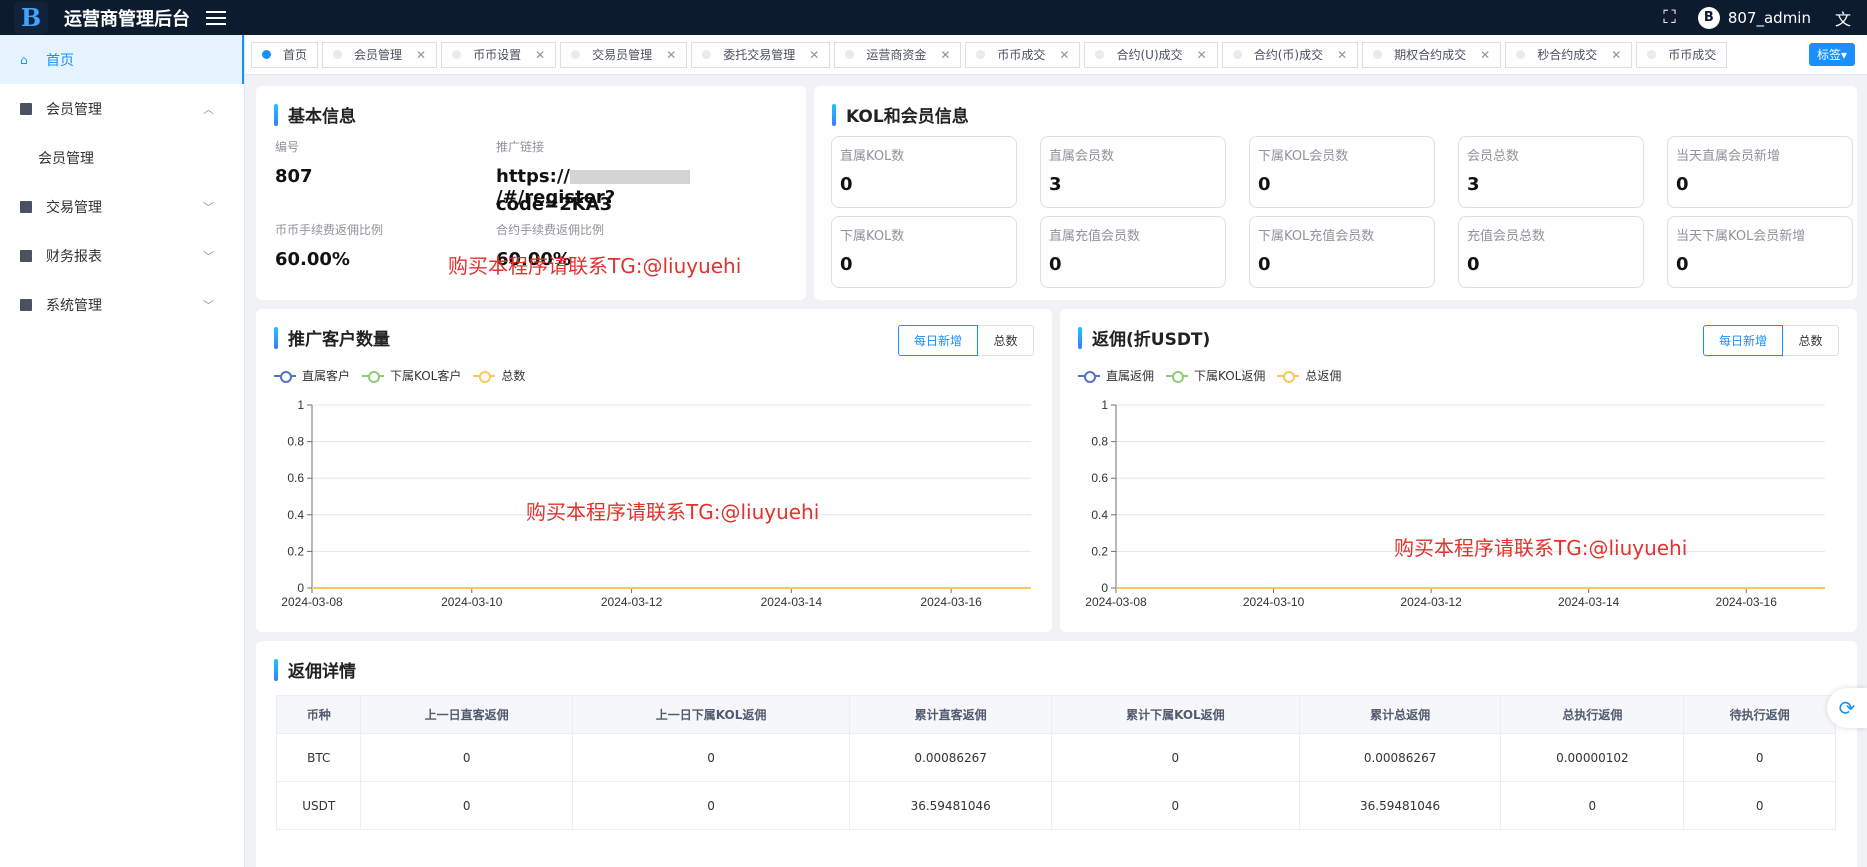 The width and height of the screenshot is (1867, 867). I want to click on sidebar-item-label: 会员管理, so click(74, 109).